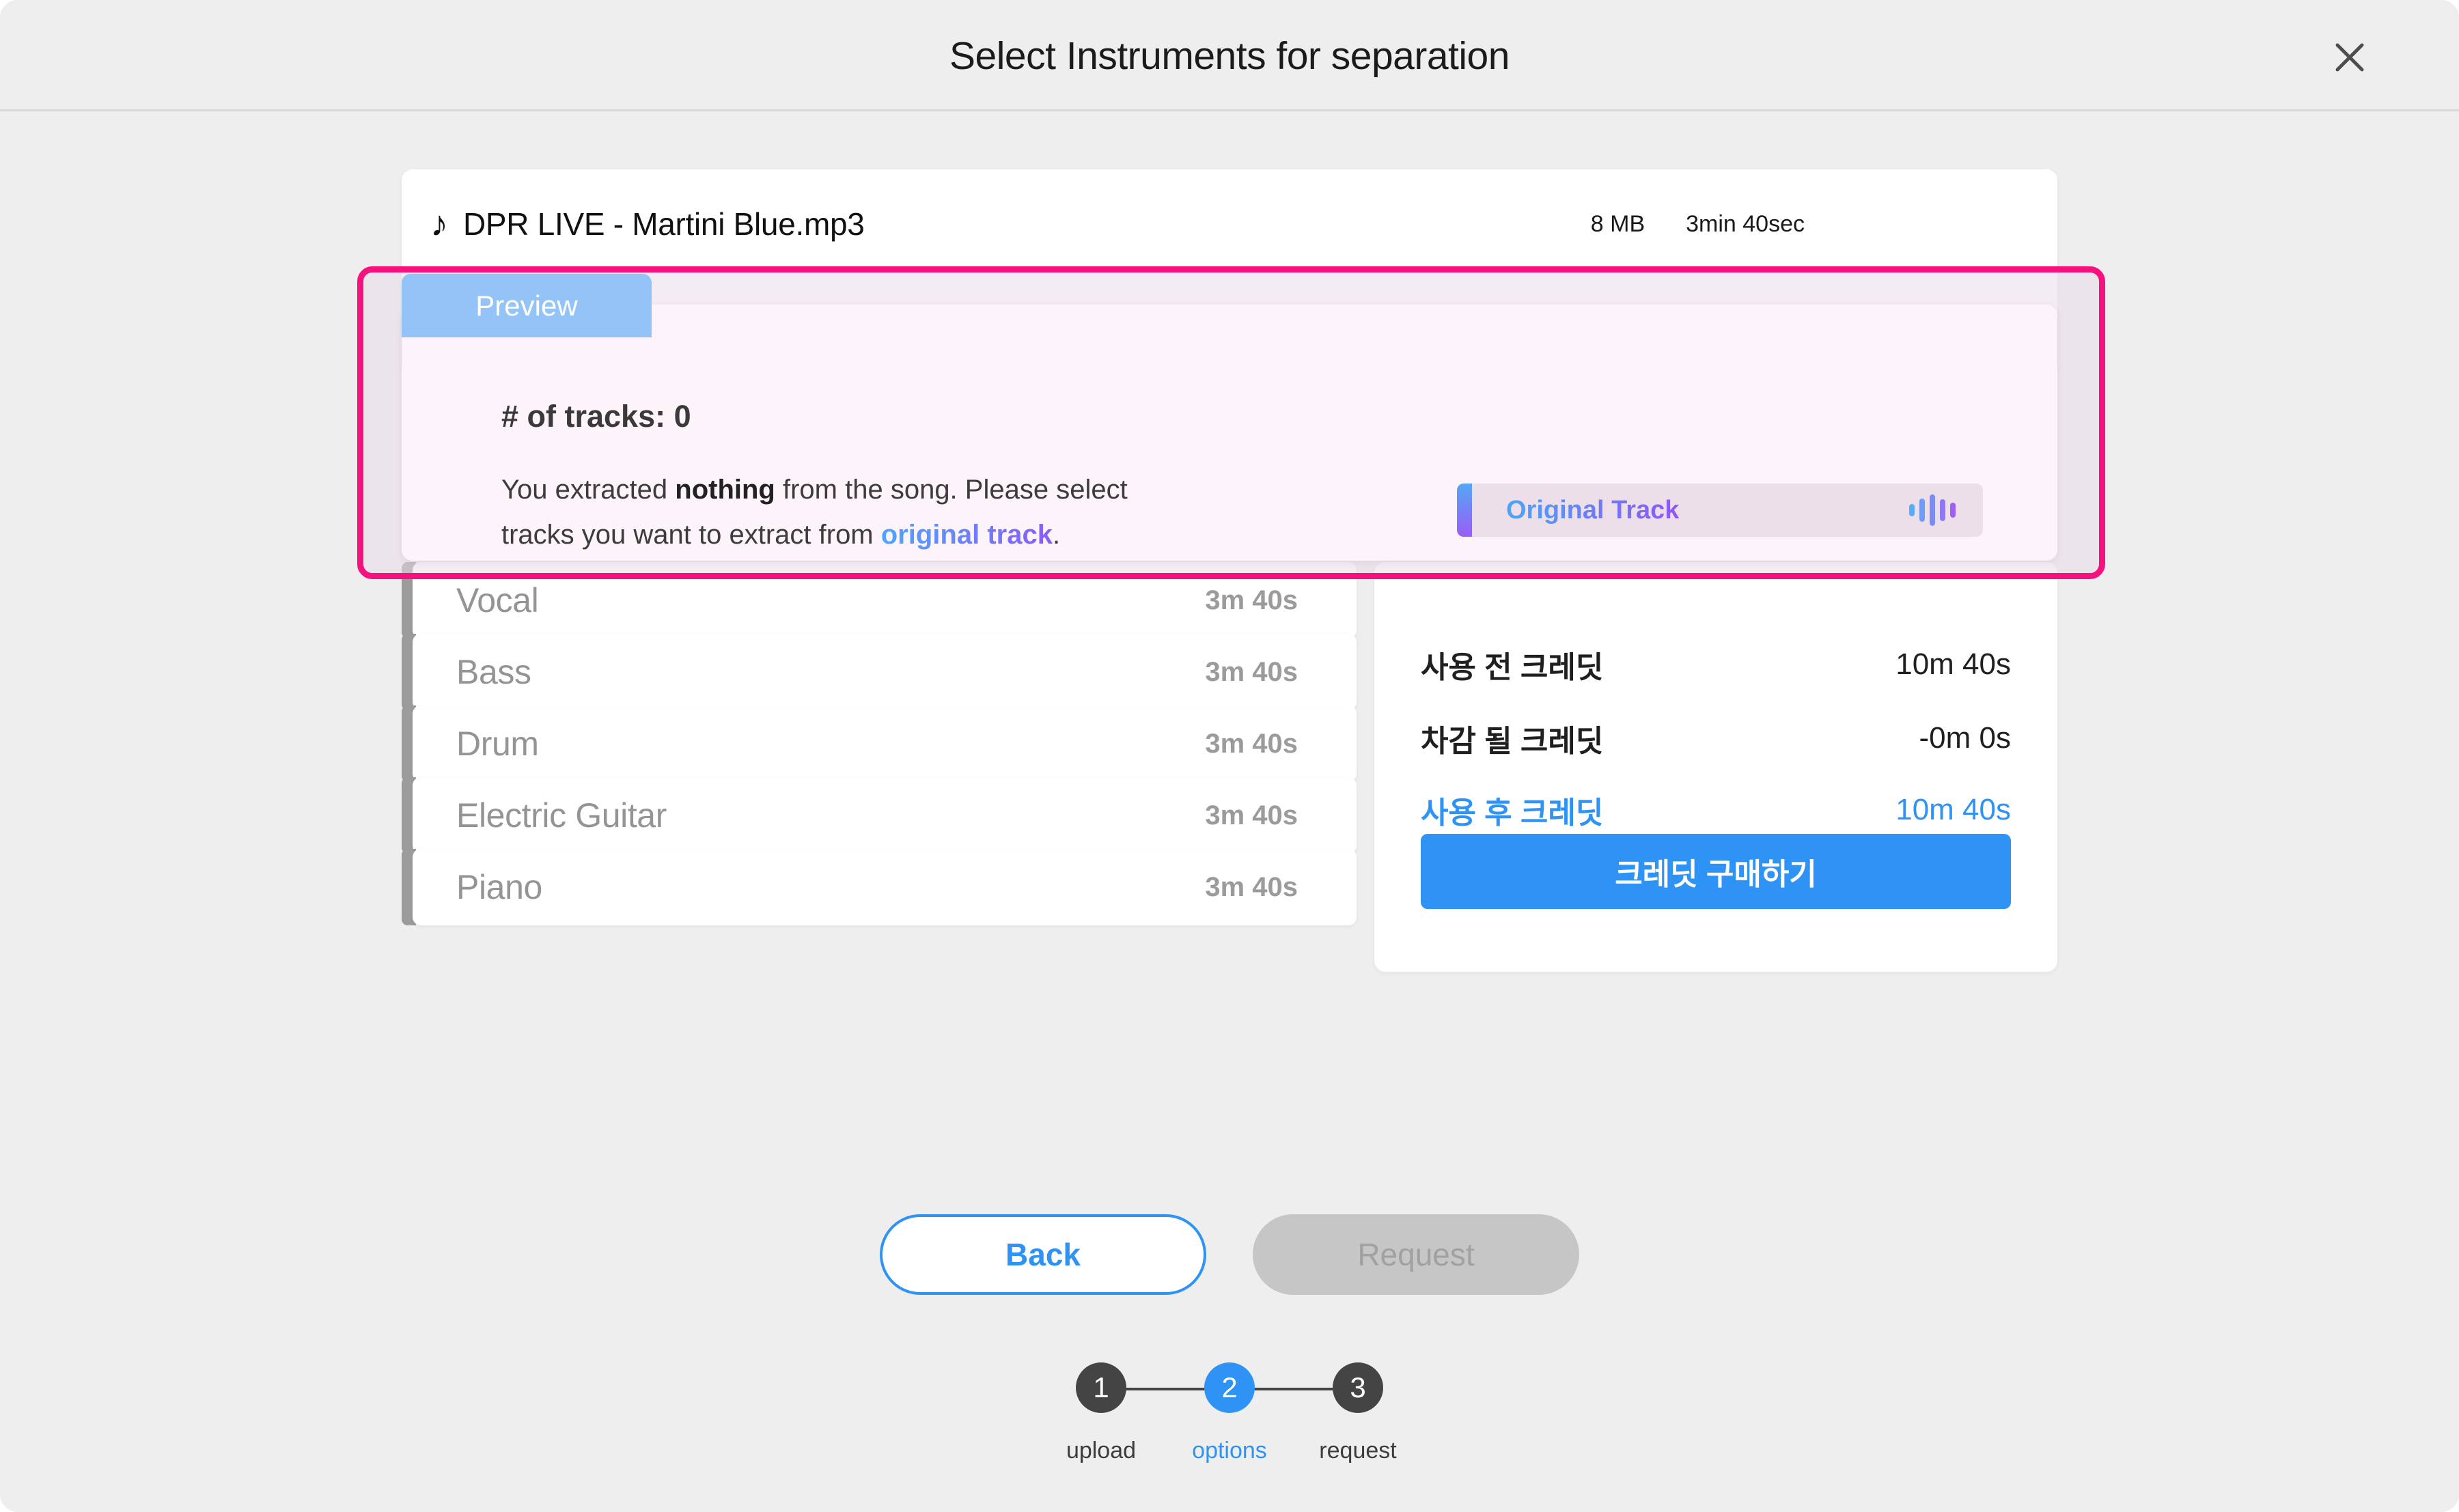 The image size is (2459, 1512). What do you see at coordinates (1716, 664) in the screenshot?
I see `credit-row-before: 사용 전 크레딧 10m 40s` at bounding box center [1716, 664].